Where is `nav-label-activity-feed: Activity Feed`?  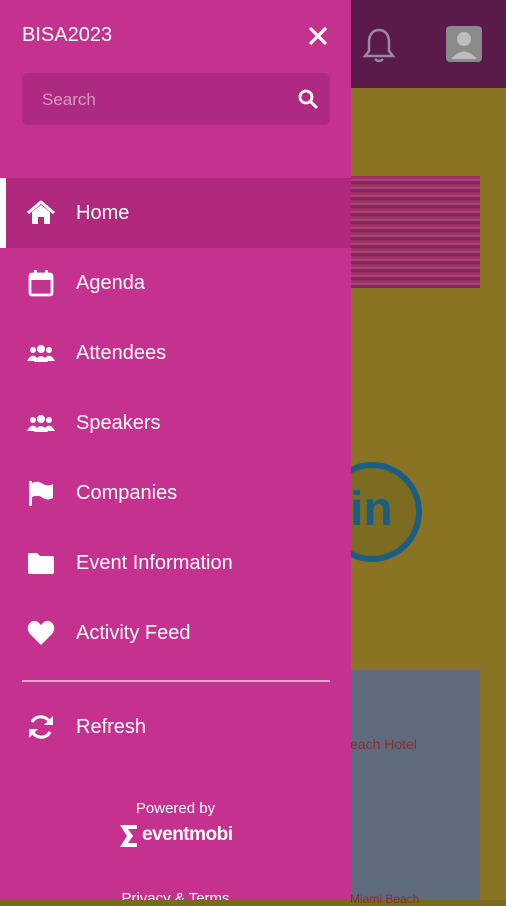
nav-label-activity-feed: Activity Feed is located at coordinates (133, 632).